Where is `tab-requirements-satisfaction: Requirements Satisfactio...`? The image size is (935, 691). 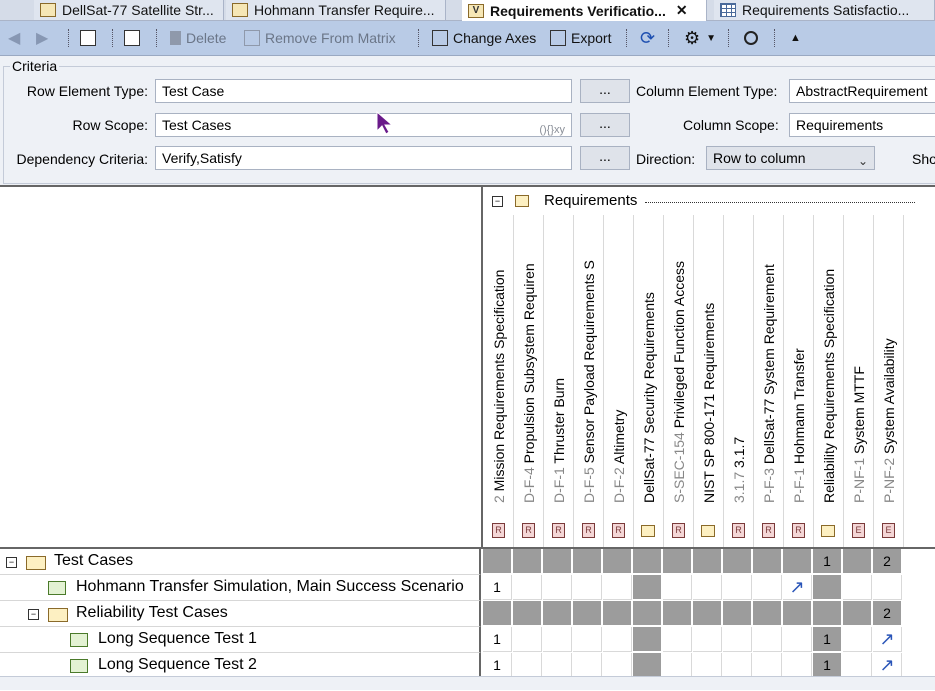
tab-requirements-satisfaction: Requirements Satisfactio... is located at coordinates (824, 10).